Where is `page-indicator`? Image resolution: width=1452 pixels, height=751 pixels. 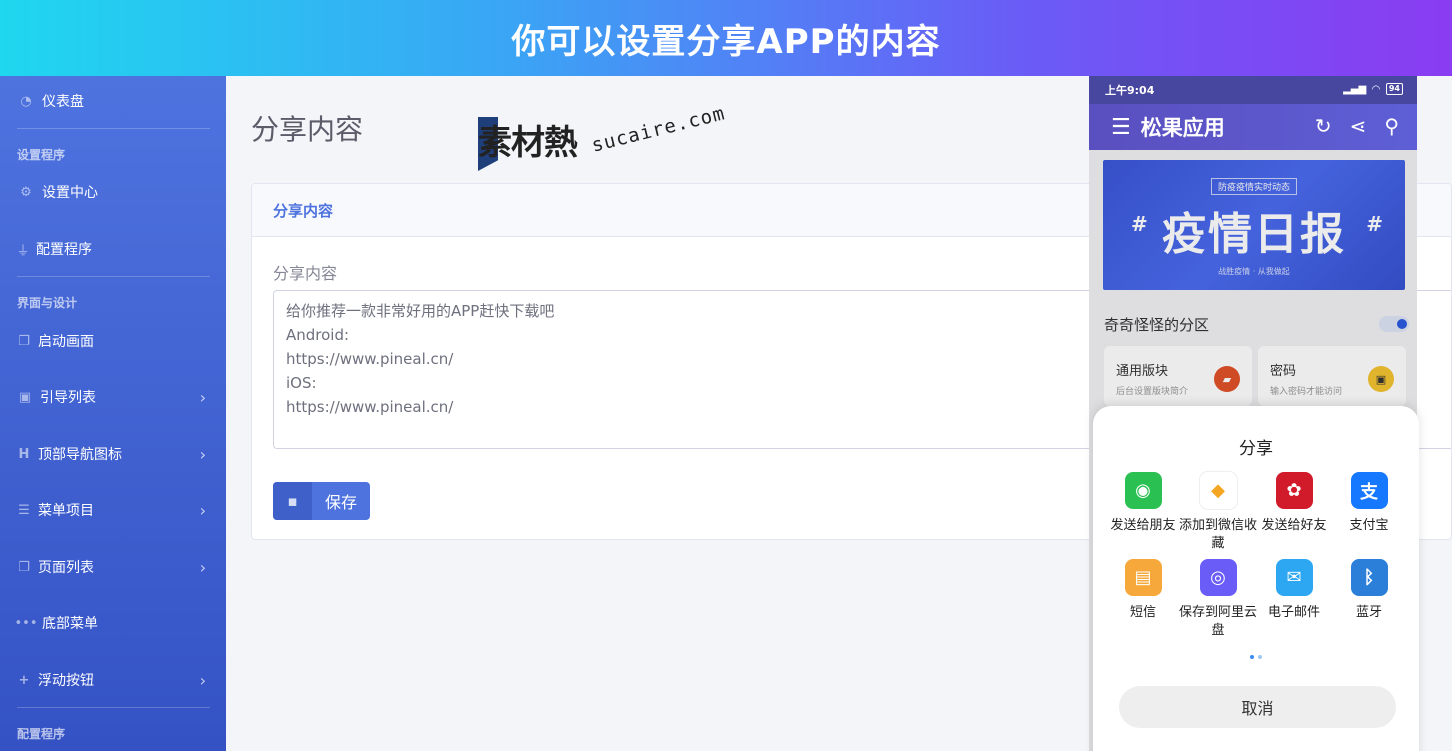 page-indicator is located at coordinates (1256, 657).